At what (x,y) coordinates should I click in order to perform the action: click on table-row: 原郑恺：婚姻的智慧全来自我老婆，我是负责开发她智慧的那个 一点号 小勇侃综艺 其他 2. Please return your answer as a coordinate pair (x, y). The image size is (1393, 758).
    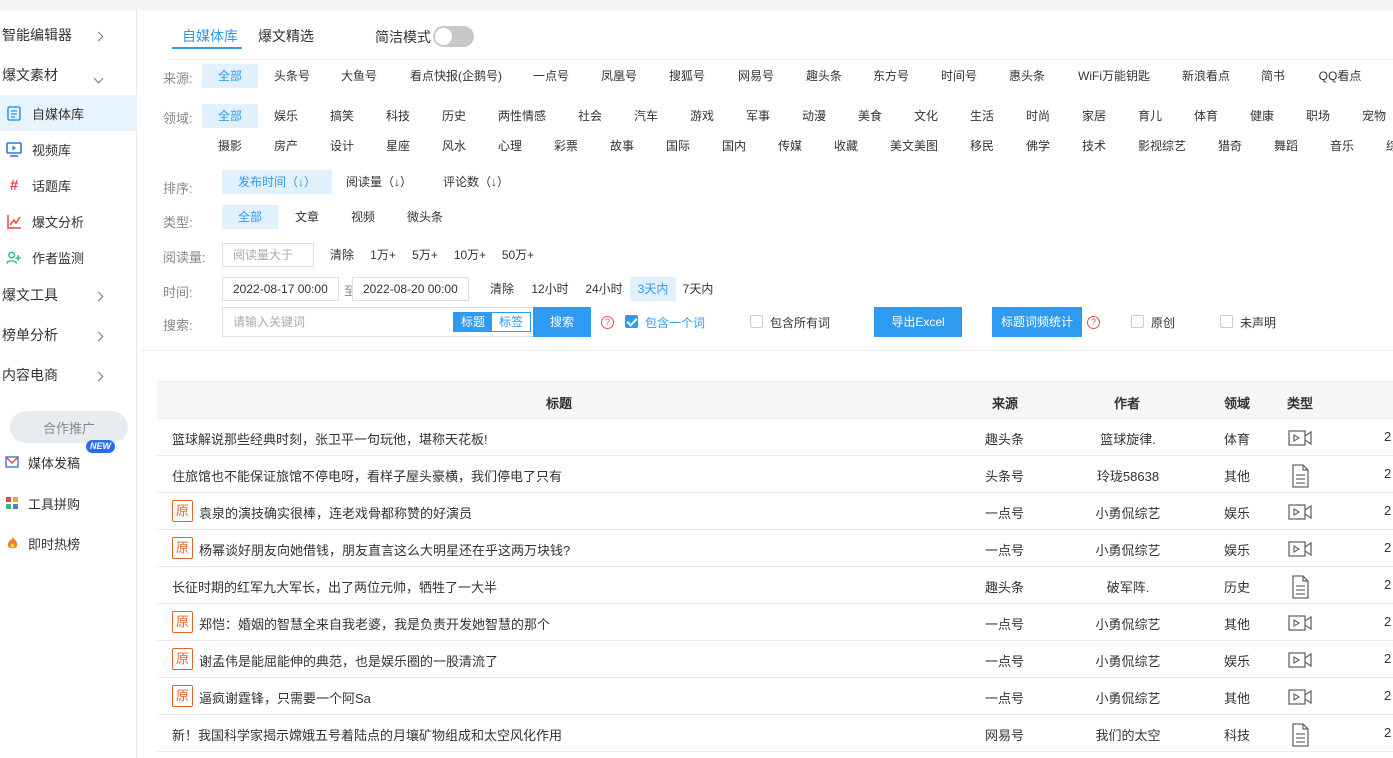
    Looking at the image, I should click on (775, 622).